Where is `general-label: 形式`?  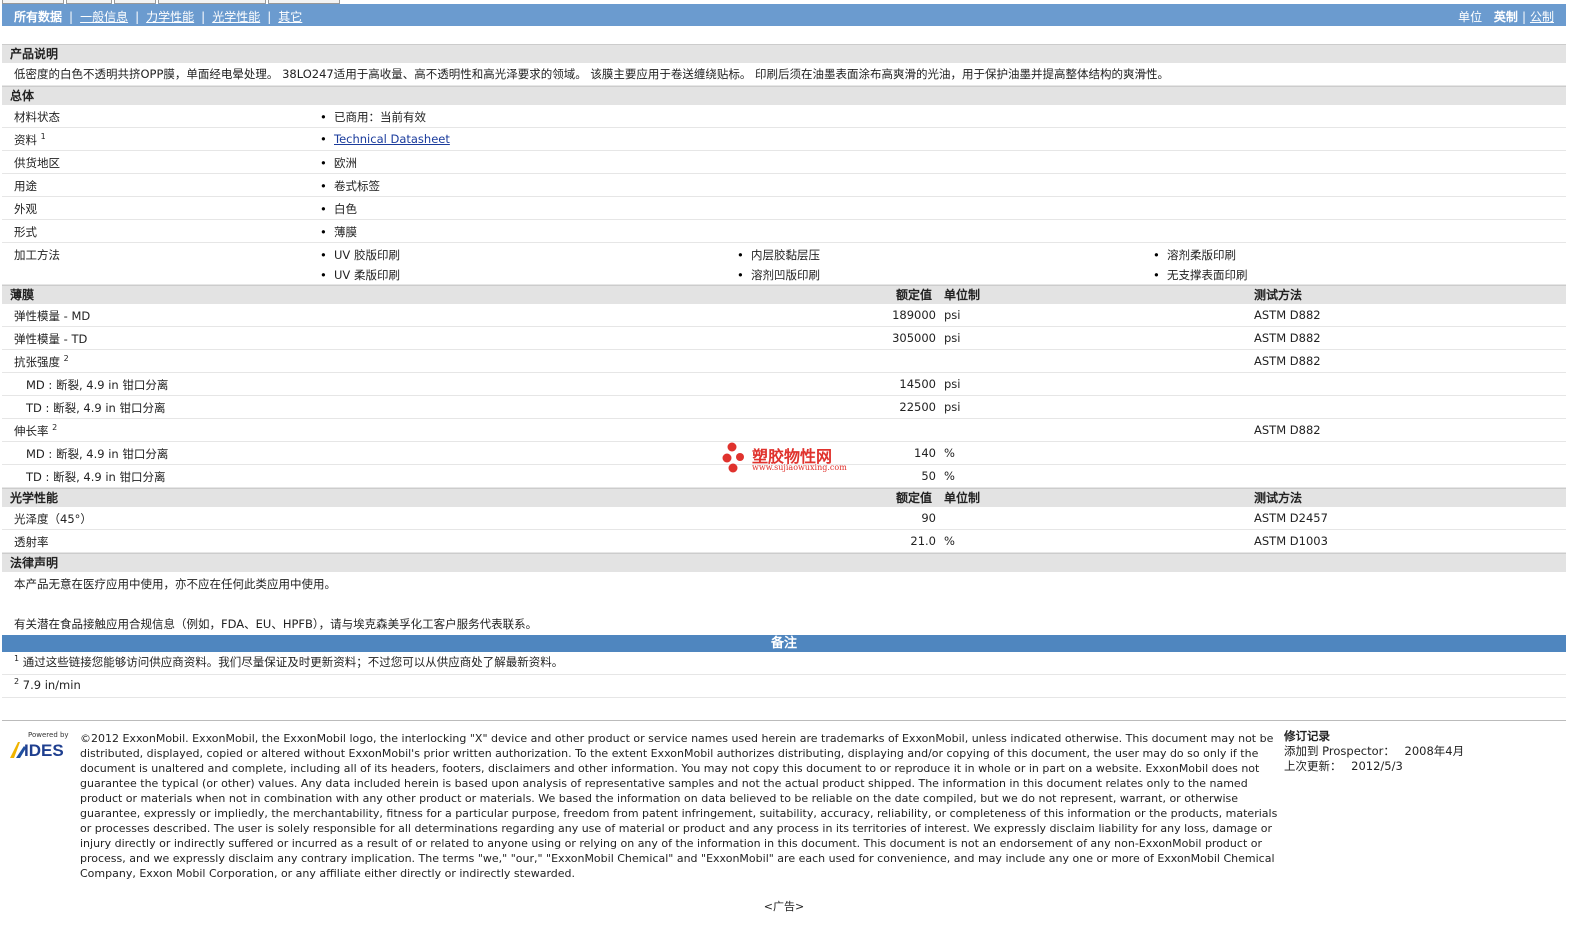 general-label: 形式 is located at coordinates (25, 232).